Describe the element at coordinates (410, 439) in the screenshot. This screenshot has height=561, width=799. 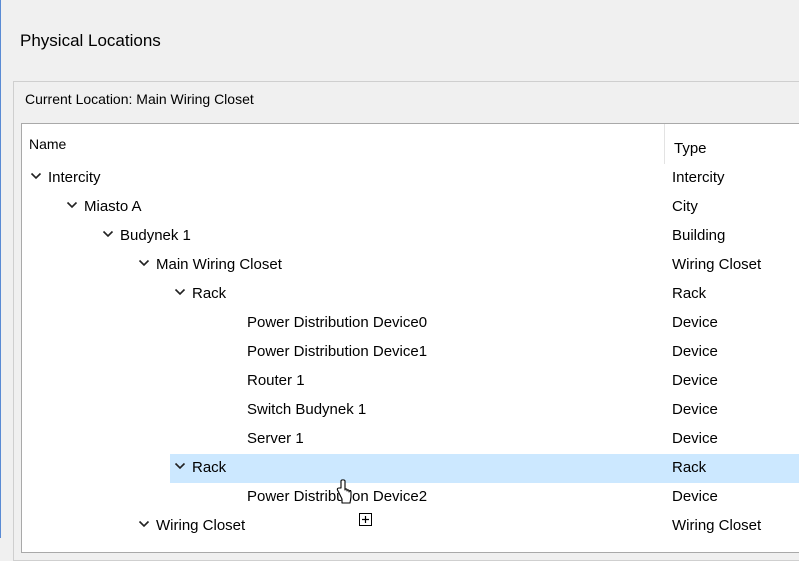
I see `tree-row: Server 1 Device` at that location.